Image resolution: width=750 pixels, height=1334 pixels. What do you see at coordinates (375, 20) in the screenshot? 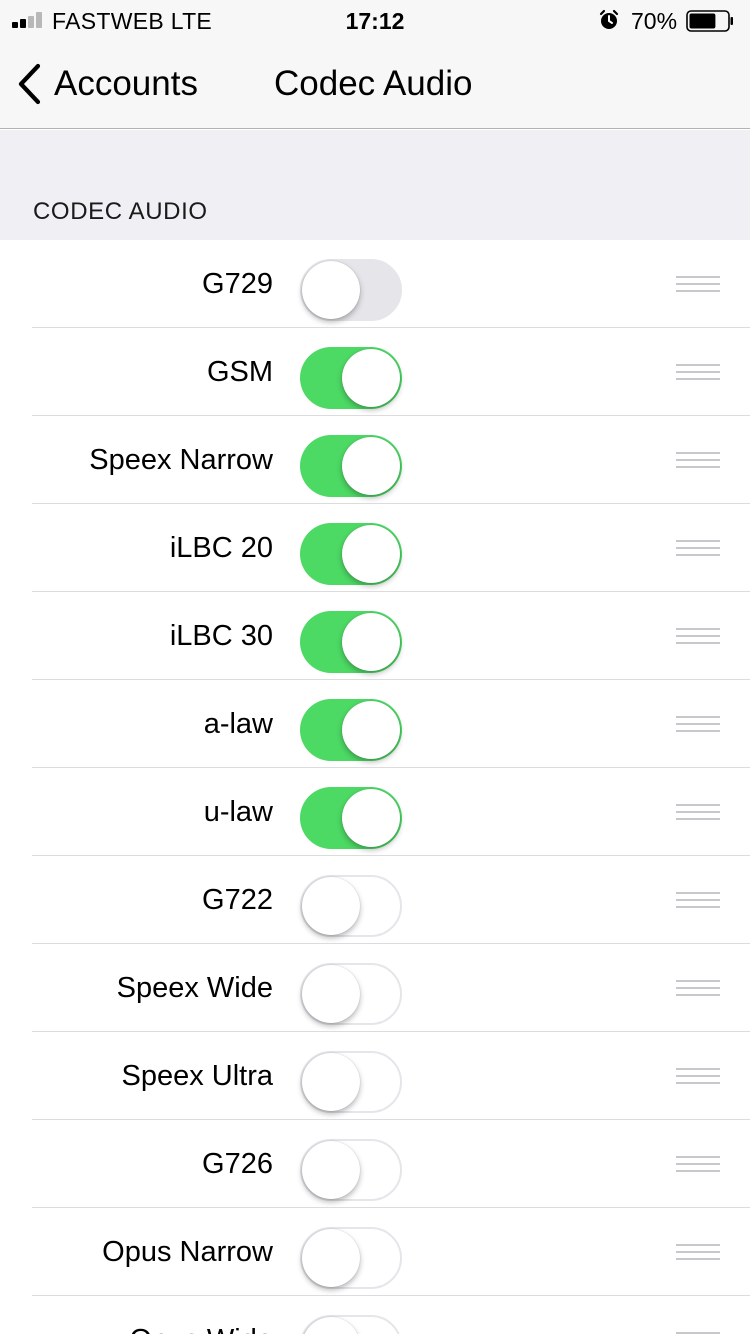
I see `status-bar: FASTWEB LTE 17:12 70%` at bounding box center [375, 20].